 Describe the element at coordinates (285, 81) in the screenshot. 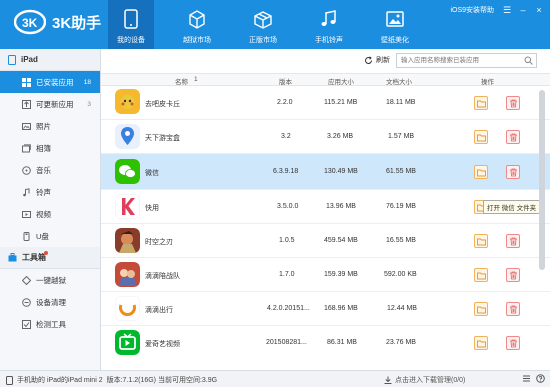

I see `col-version-header: 版本` at that location.